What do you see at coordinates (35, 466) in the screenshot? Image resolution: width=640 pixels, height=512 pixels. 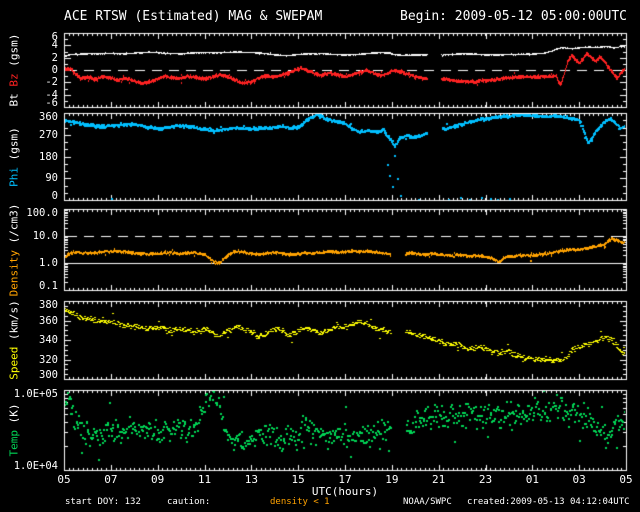 I see `ytick-label: 1.0E+04` at bounding box center [35, 466].